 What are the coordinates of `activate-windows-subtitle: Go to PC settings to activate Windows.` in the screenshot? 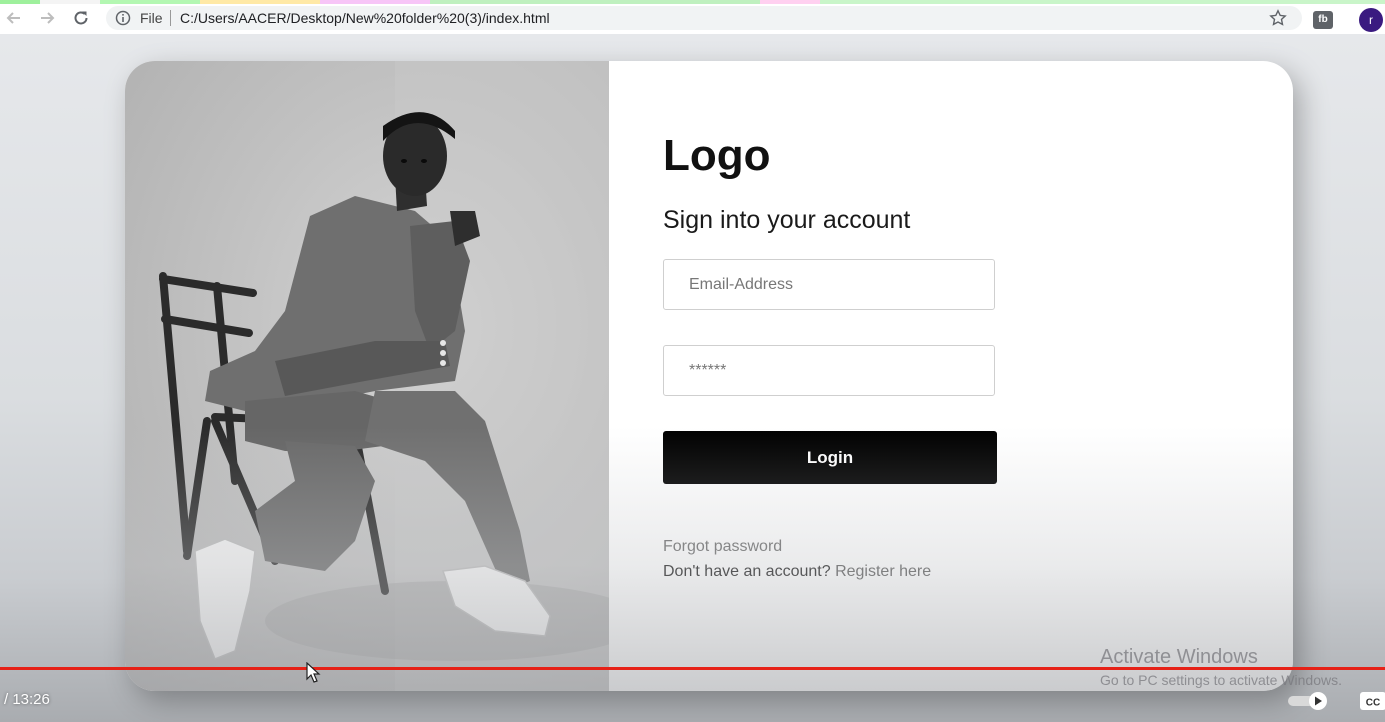 It's located at (1221, 680).